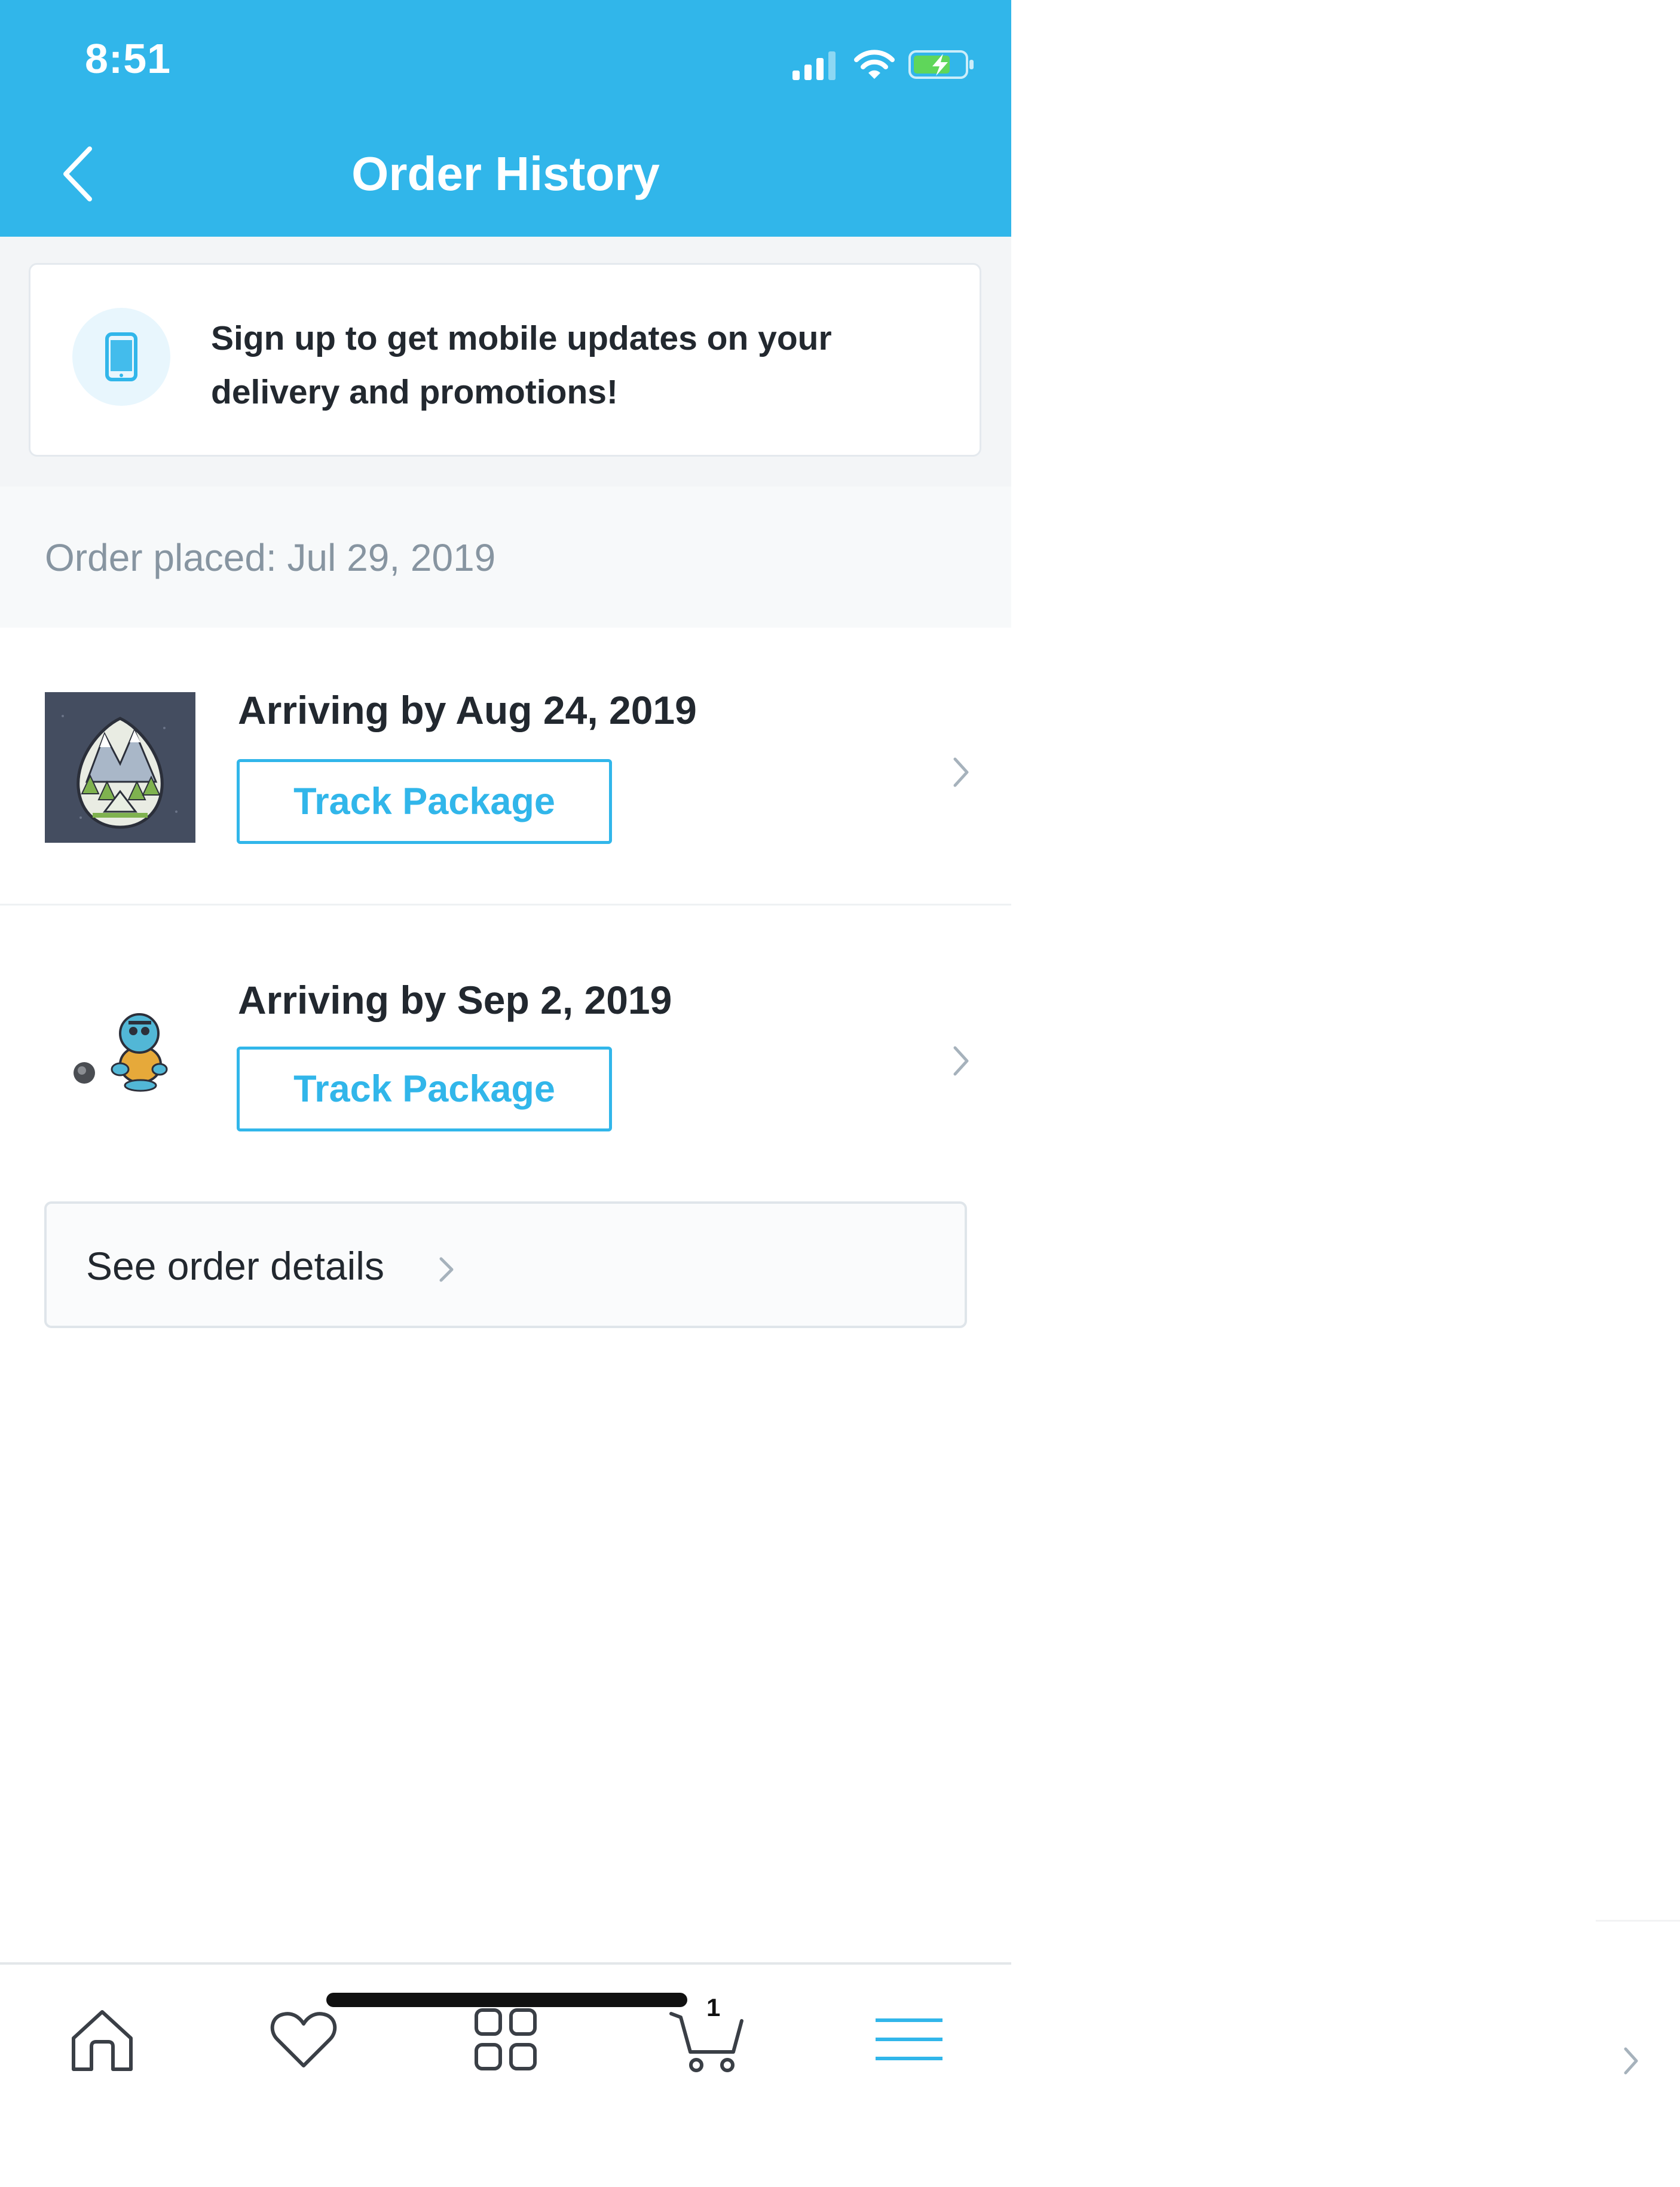  I want to click on background-divider, so click(1638, 1921).